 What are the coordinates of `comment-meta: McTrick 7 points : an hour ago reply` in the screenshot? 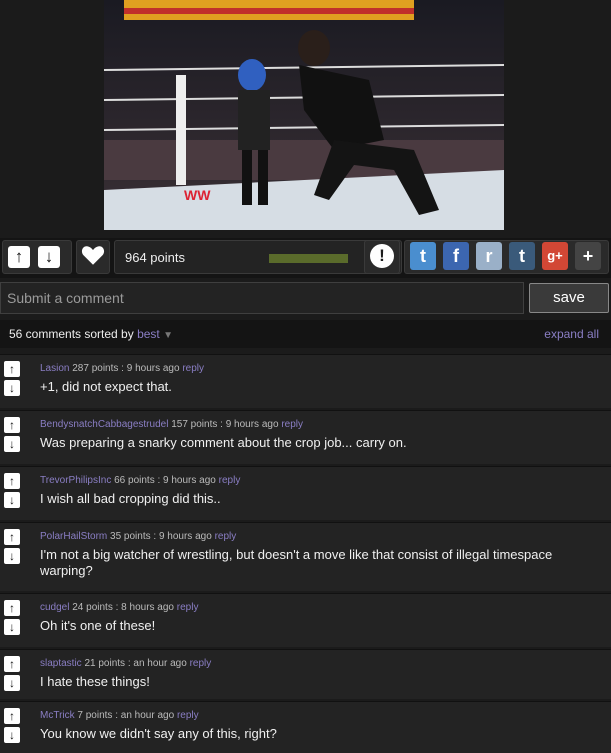 It's located at (119, 715).